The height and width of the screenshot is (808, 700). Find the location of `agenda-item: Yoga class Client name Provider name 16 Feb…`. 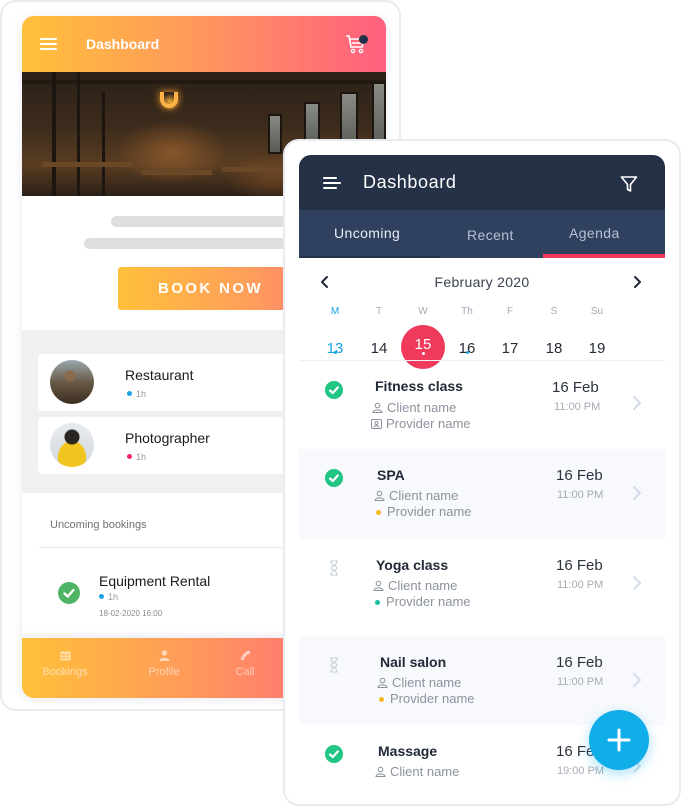

agenda-item: Yoga class Client name Provider name 16 Feb… is located at coordinates (482, 587).